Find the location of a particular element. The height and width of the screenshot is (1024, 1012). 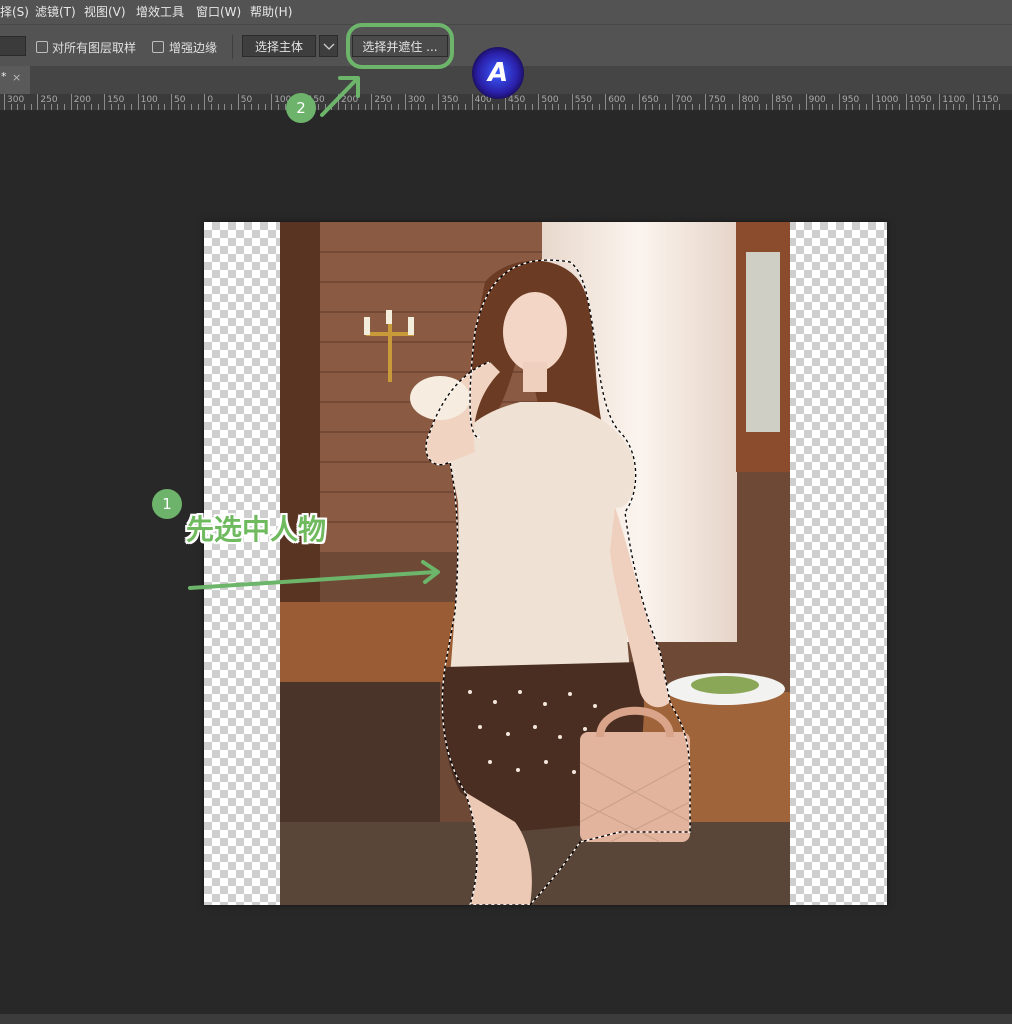

status-bar is located at coordinates (506, 1019).